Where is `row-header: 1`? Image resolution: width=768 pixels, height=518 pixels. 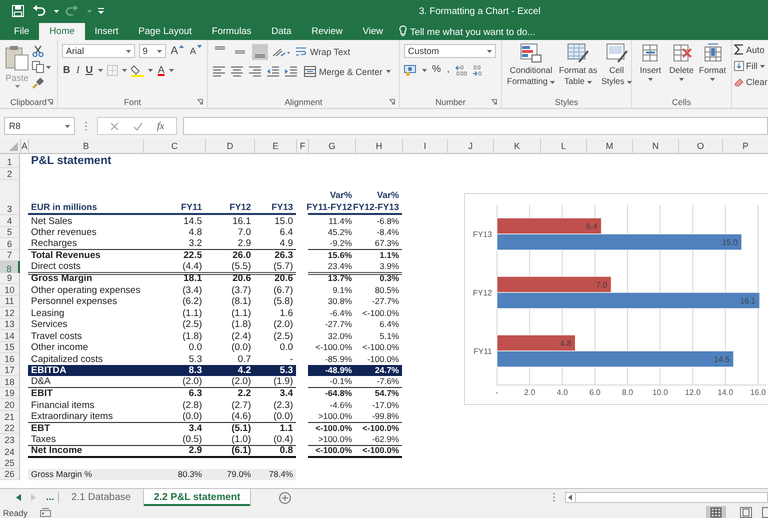
row-header: 1 is located at coordinates (10, 161).